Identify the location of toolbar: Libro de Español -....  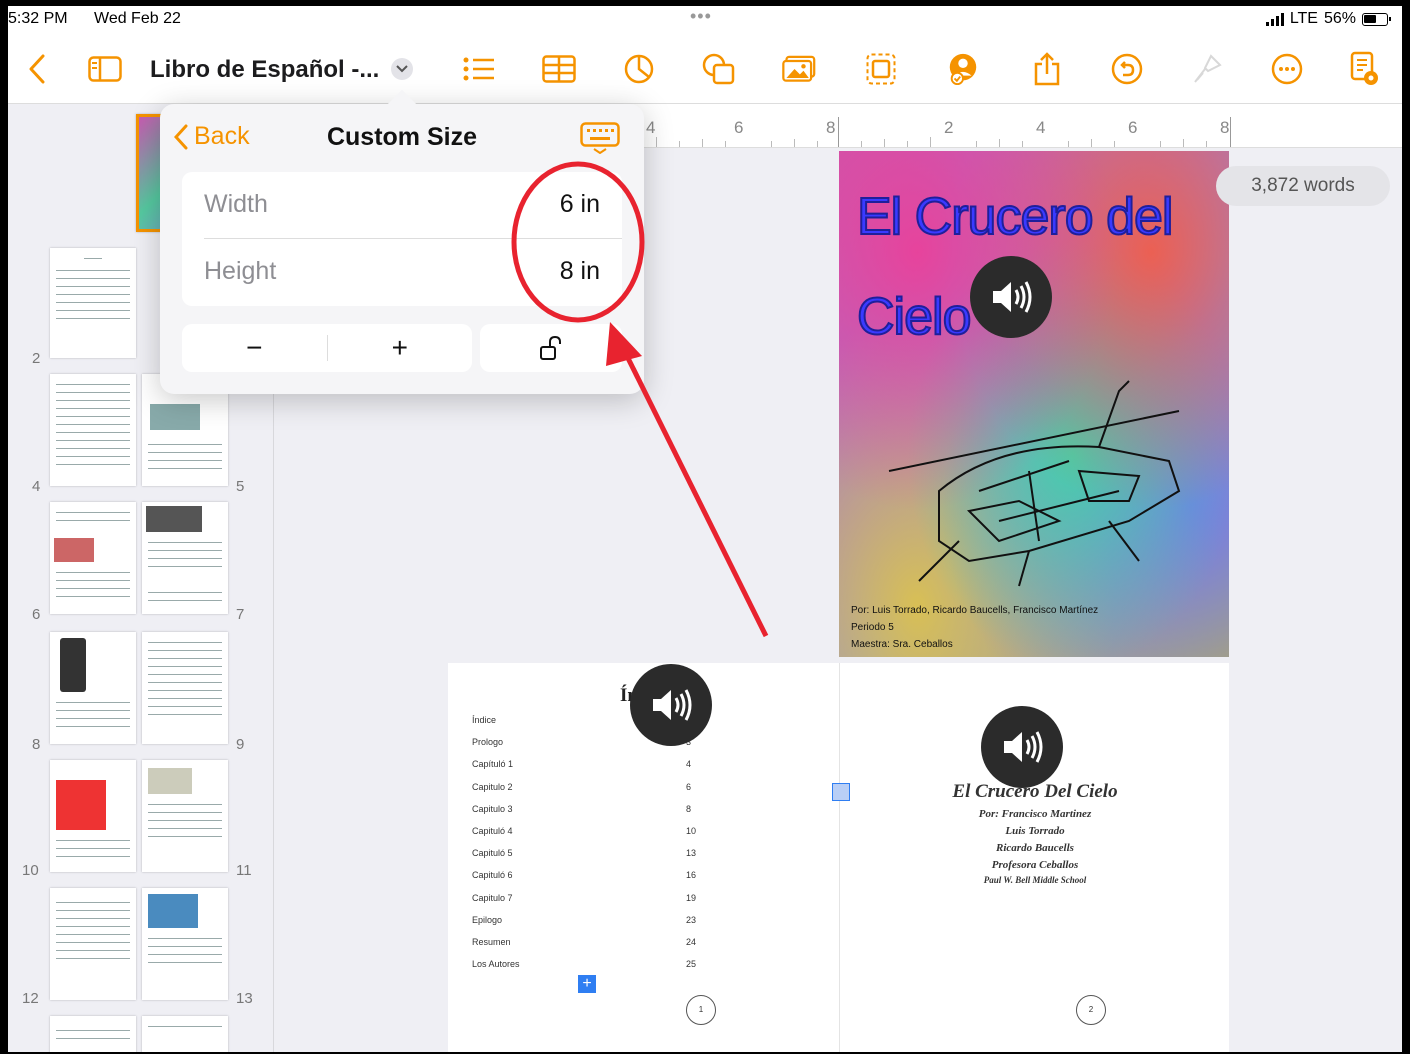
(705, 69).